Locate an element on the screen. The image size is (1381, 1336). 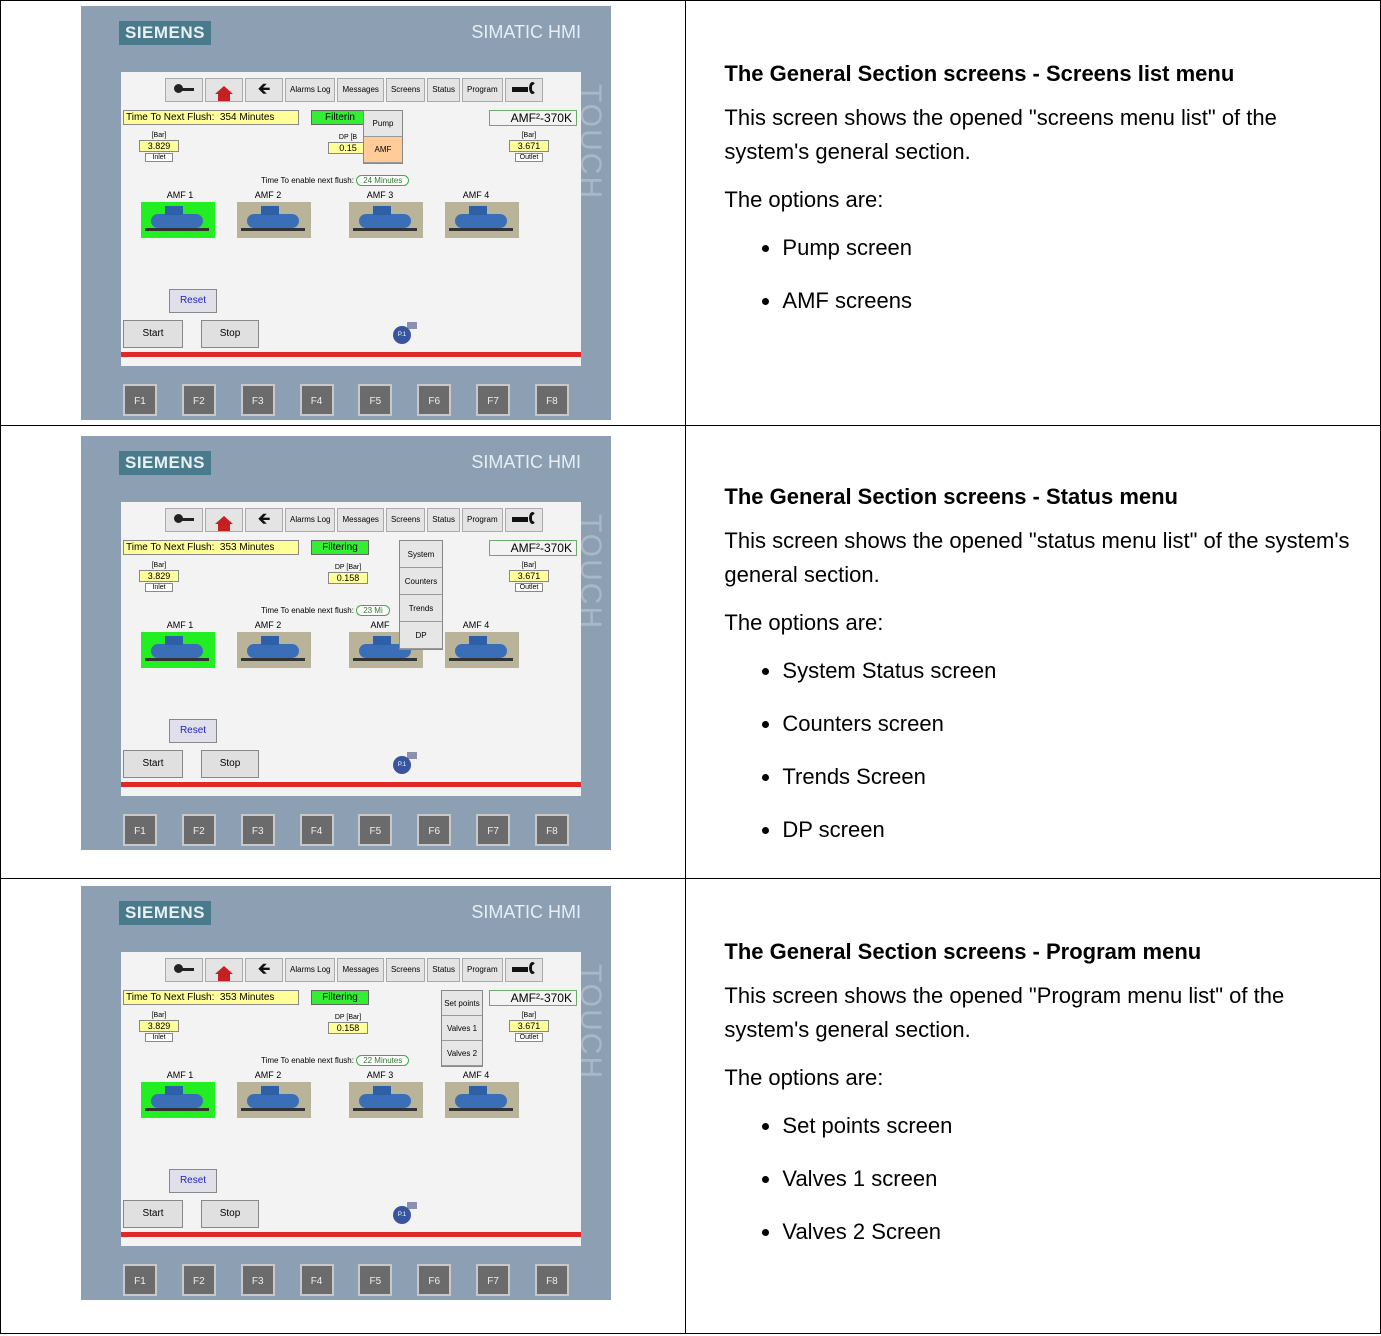
flush-label: Time To Next Flush: is located at coordinates (170, 547).